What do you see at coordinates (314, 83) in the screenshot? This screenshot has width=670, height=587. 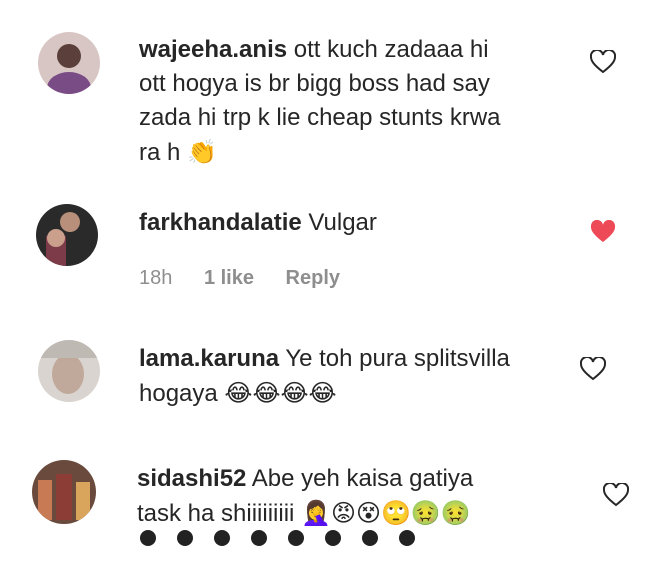 I see `comment-text-line2: ott hogya is br bigg boss had say` at bounding box center [314, 83].